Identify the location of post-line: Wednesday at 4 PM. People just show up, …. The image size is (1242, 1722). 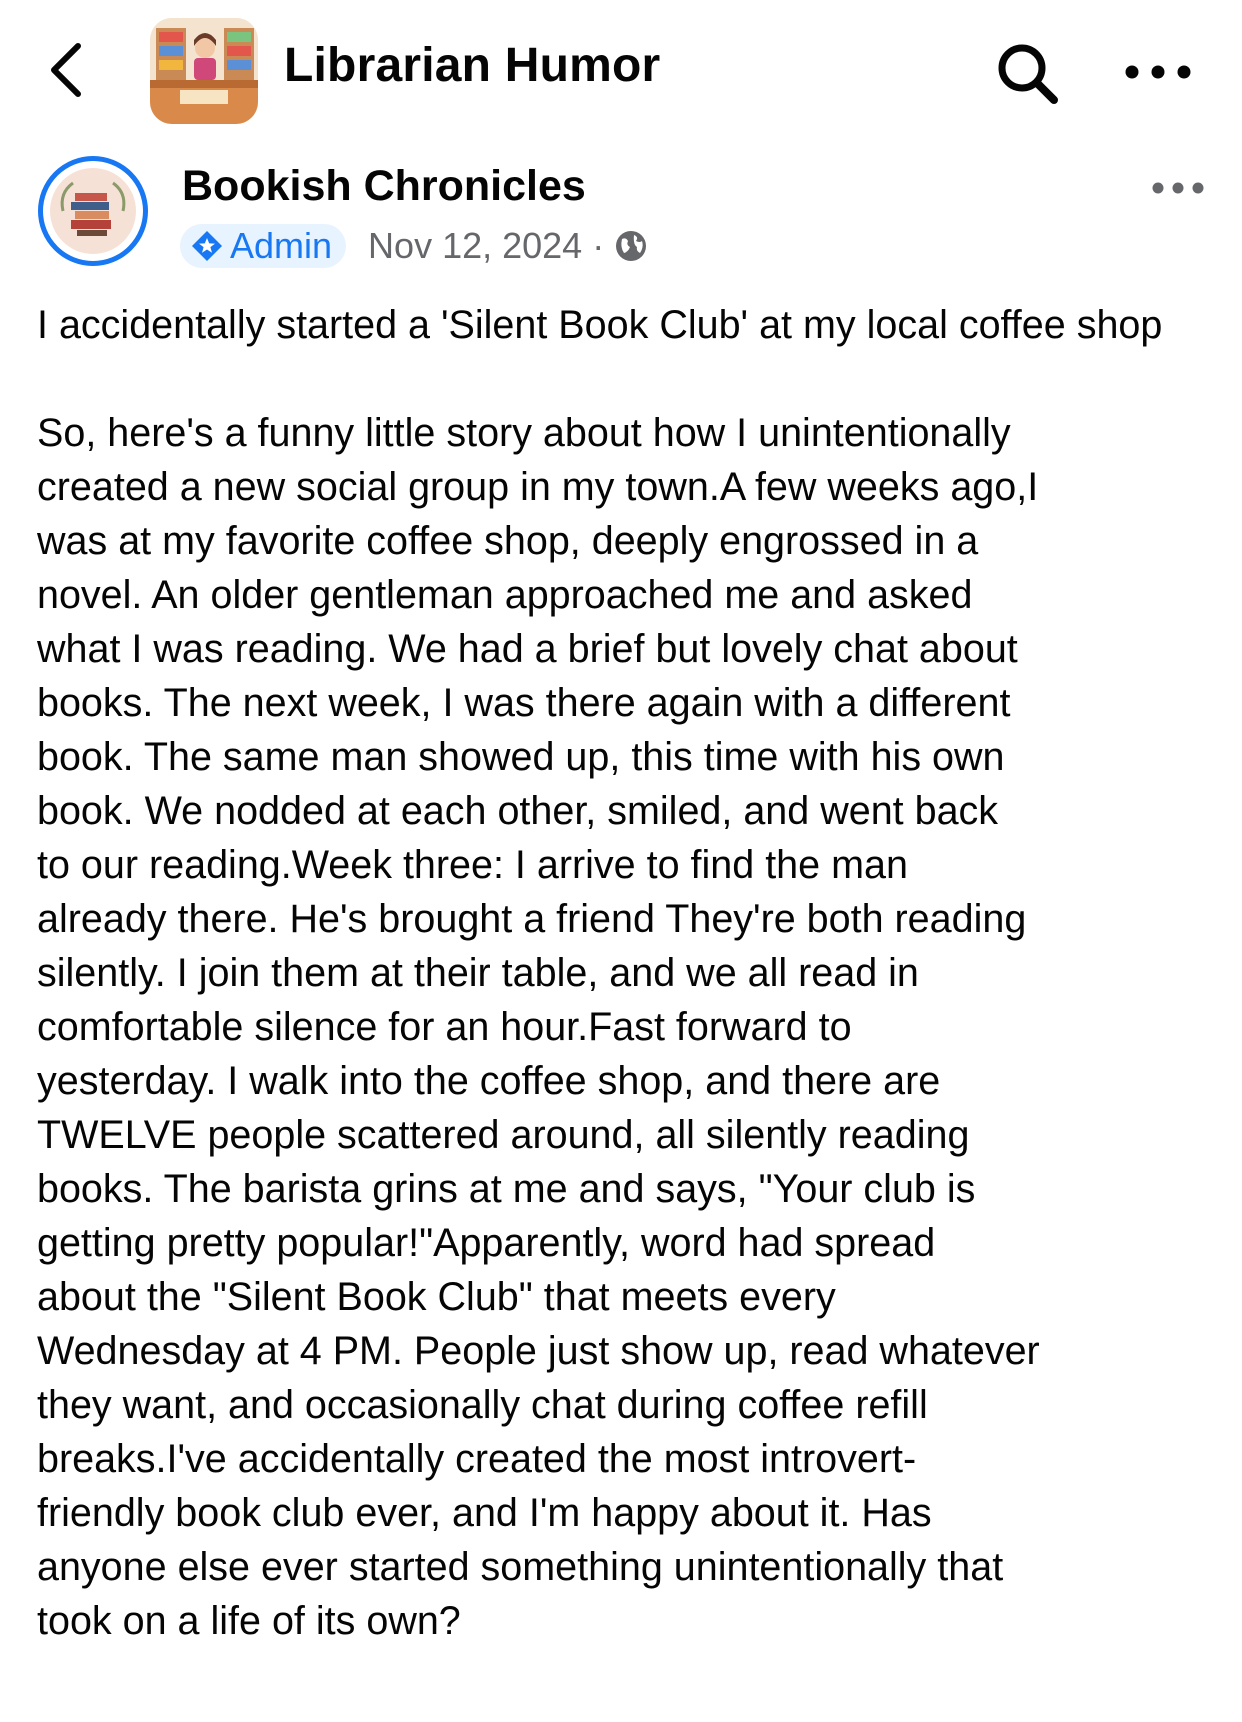
(538, 1351).